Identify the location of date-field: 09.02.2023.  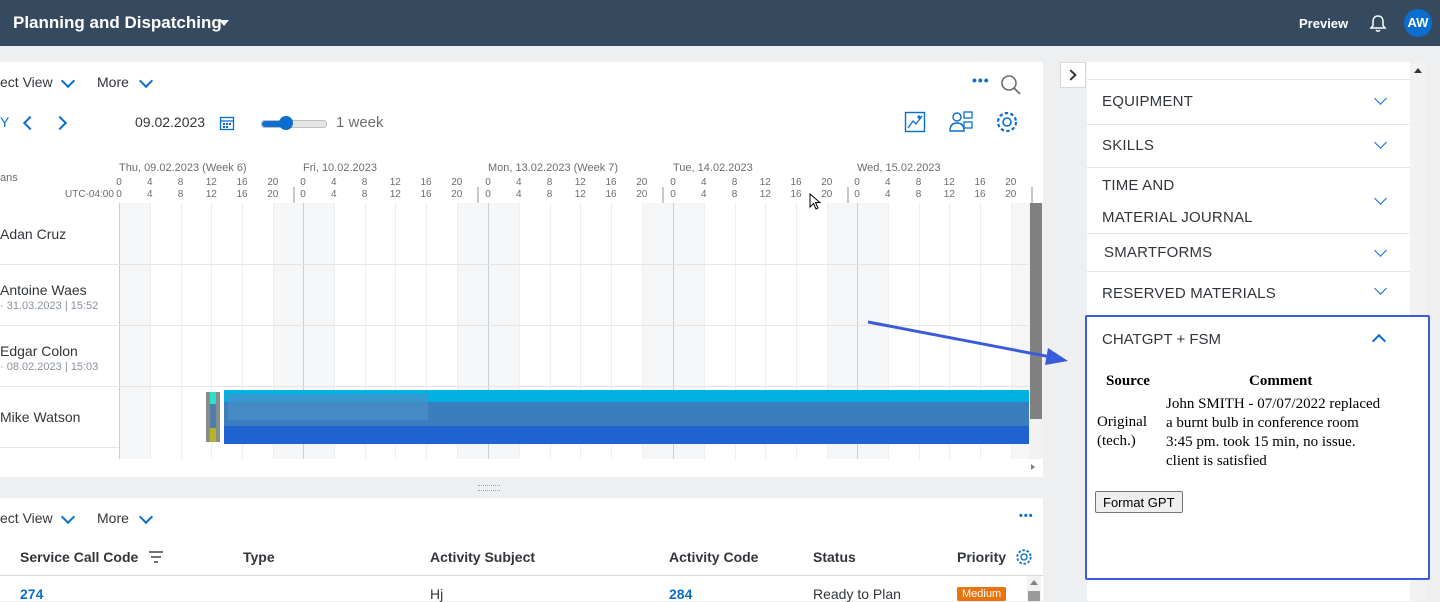
(170, 122).